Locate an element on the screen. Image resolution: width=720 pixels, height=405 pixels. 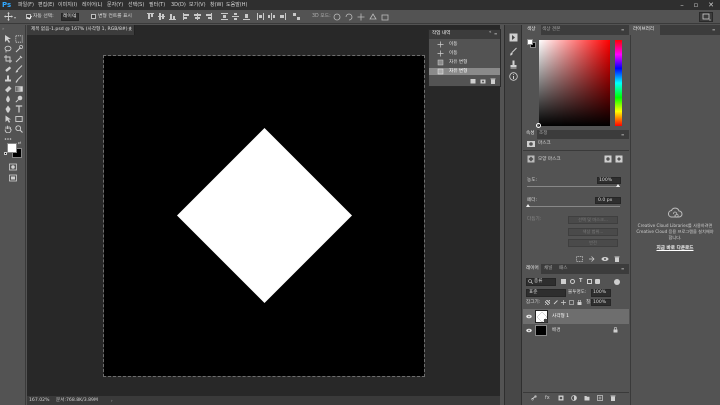
3d-roll-icon is located at coordinates (349, 17).